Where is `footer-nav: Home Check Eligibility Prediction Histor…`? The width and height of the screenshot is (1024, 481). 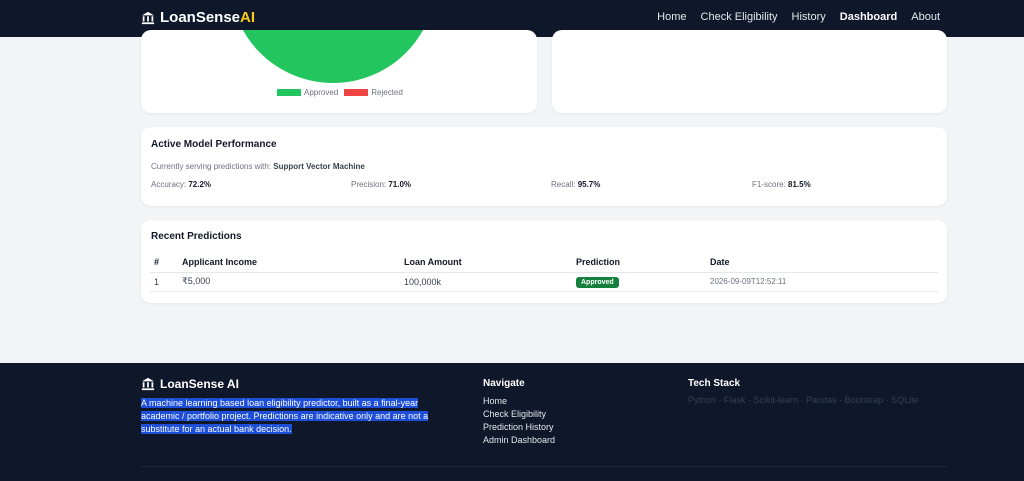
footer-nav: Home Check Eligibility Prediction Histor… is located at coordinates (519, 421).